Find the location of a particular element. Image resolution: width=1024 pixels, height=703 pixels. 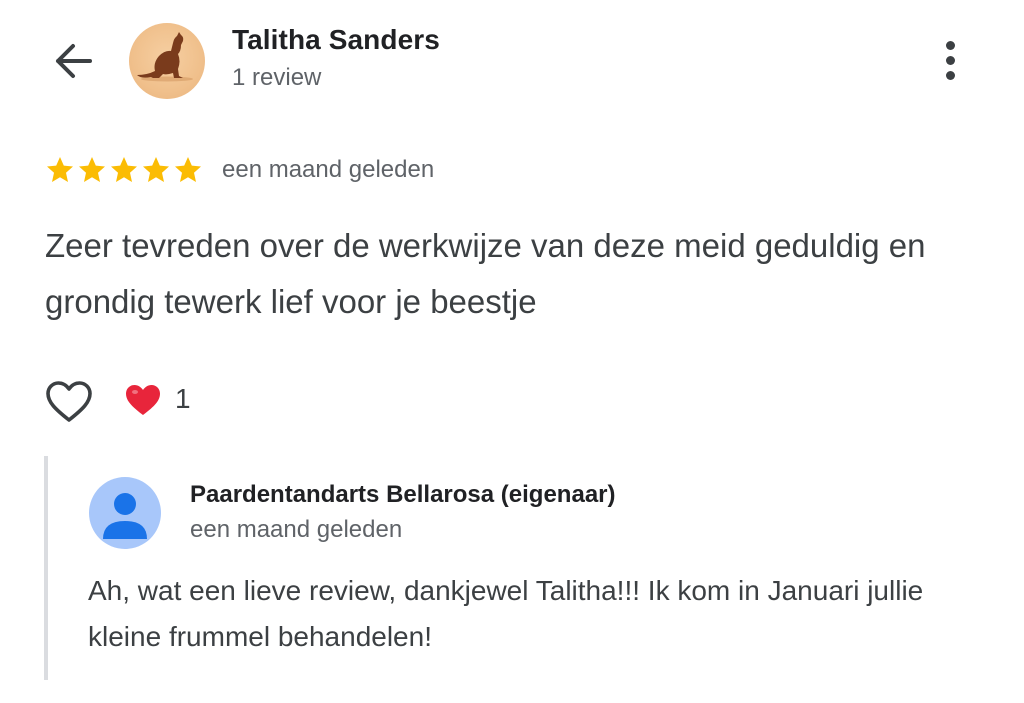

reply-divider is located at coordinates (46, 568).